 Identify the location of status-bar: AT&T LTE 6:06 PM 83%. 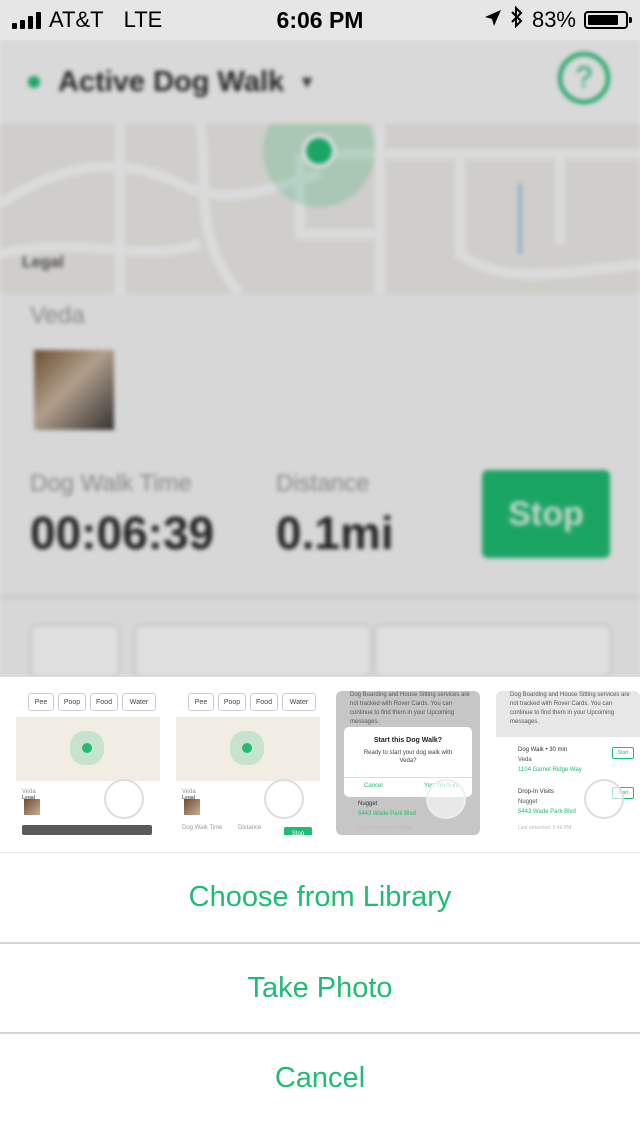
(320, 20).